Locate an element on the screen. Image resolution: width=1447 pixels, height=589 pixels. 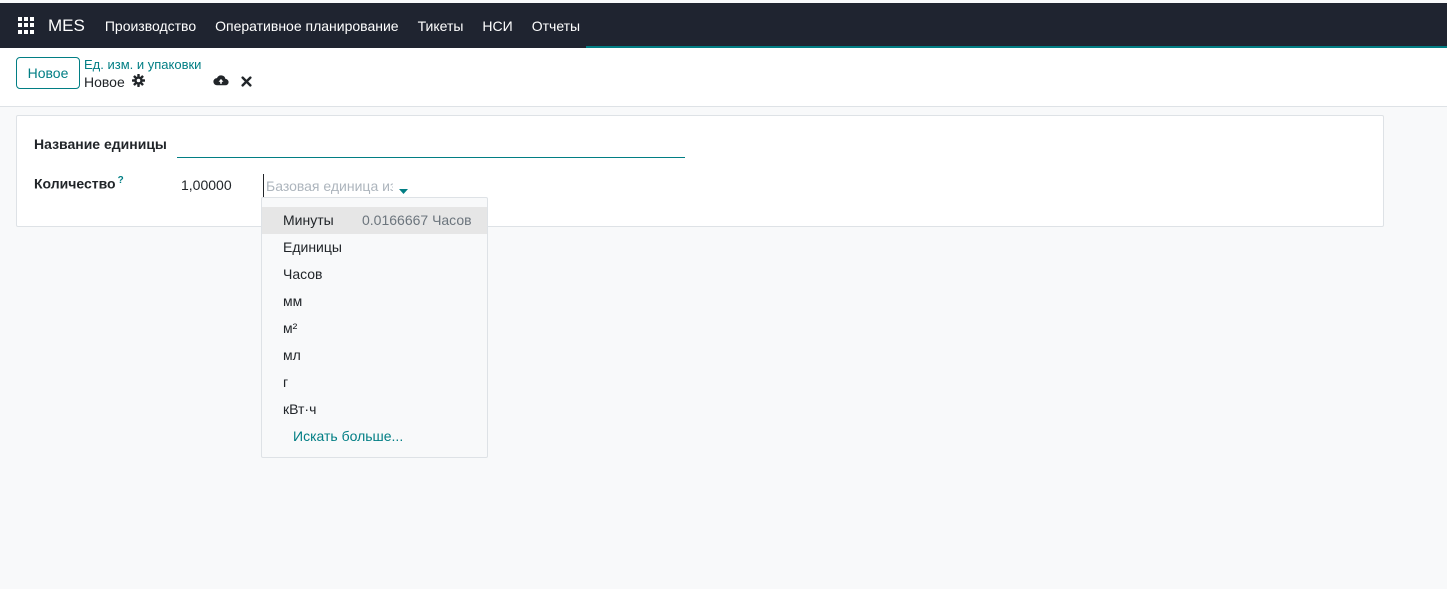
dropdown-item-label: мл is located at coordinates (292, 355).